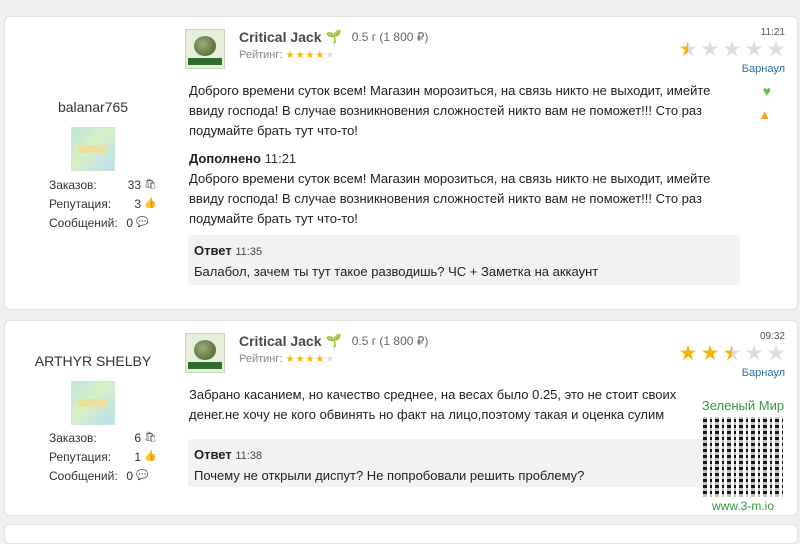  What do you see at coordinates (103, 437) in the screenshot?
I see `stat-orders: Заказов: 6 🛍` at bounding box center [103, 437].